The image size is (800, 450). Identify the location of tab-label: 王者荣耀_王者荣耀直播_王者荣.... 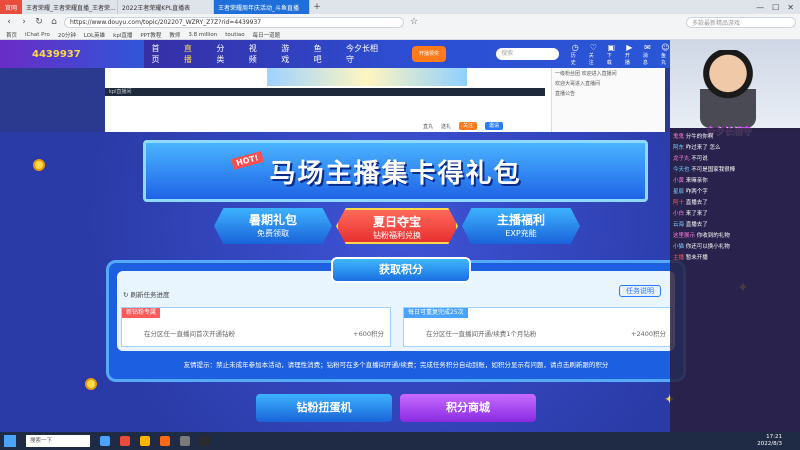
(71, 8).